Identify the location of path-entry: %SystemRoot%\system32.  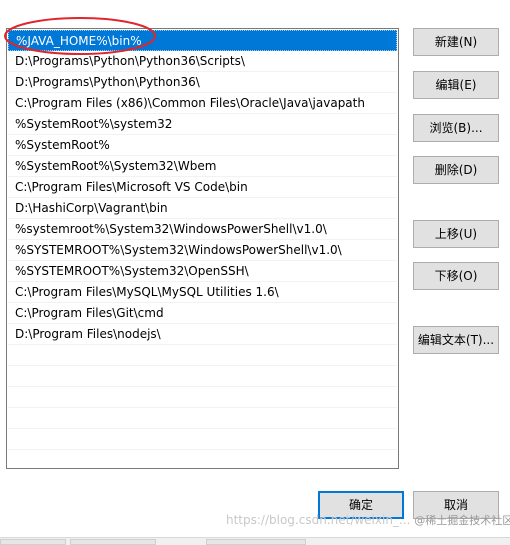
(202, 124).